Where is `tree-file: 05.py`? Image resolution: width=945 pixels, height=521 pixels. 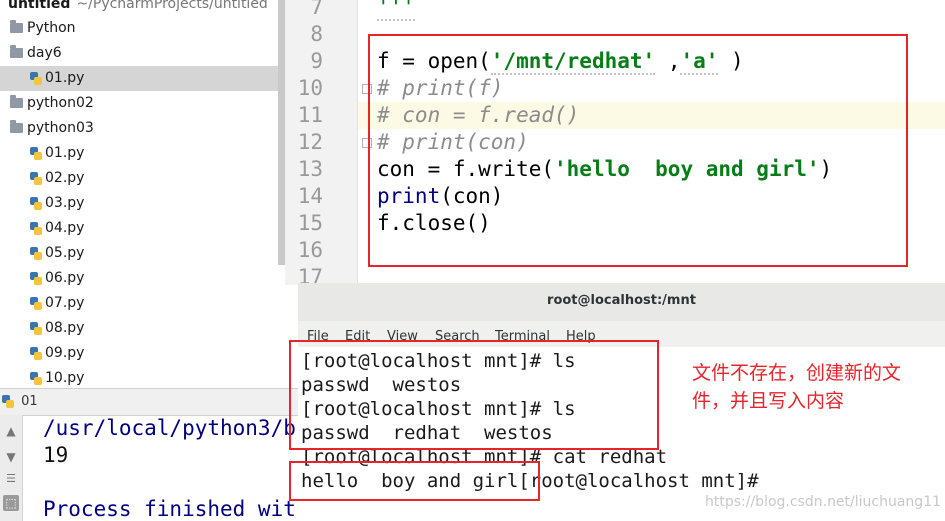
tree-file: 05.py is located at coordinates (142, 253).